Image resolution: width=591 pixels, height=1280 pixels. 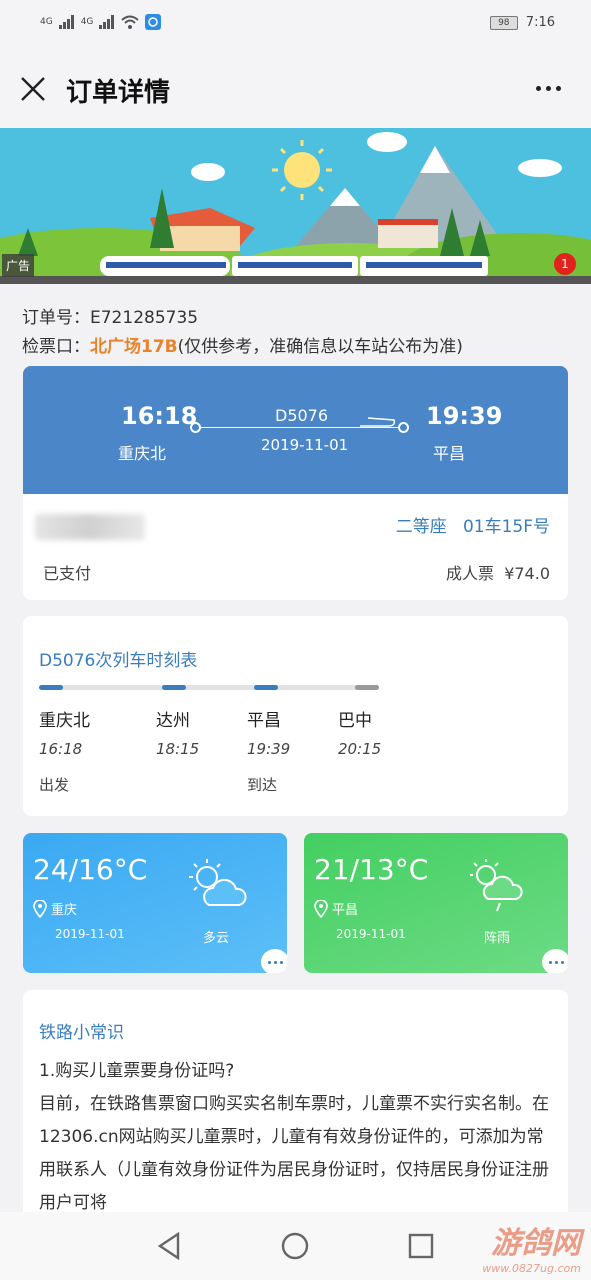 I want to click on partly-cloudy-icon, so click(x=218, y=882).